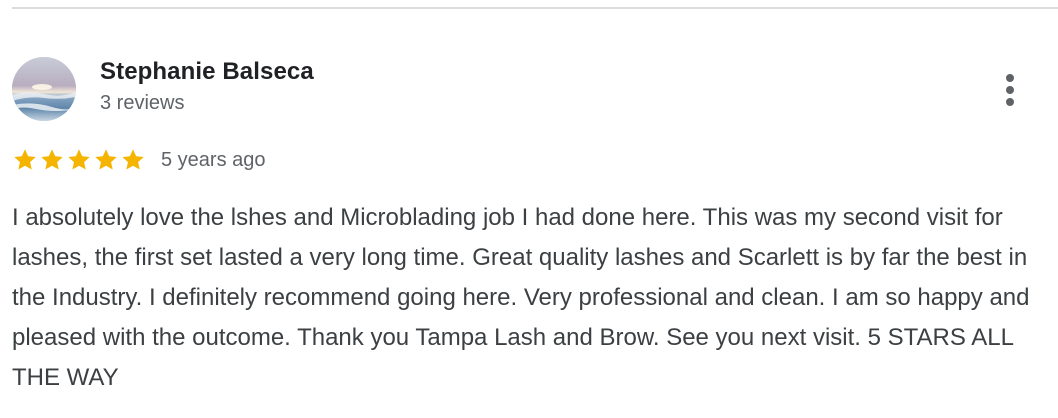  Describe the element at coordinates (535, 8) in the screenshot. I see `top-divider` at that location.